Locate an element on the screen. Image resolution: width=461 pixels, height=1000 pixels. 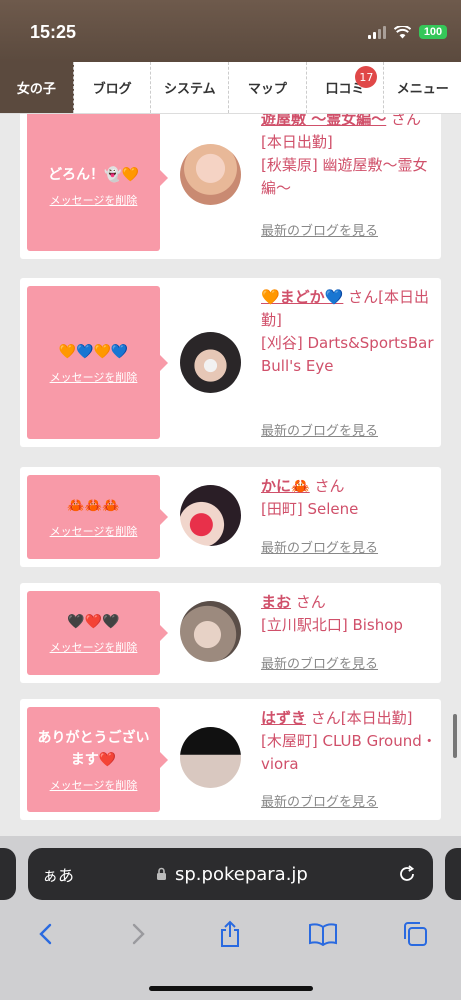
next-tab-preview is located at coordinates (453, 874).